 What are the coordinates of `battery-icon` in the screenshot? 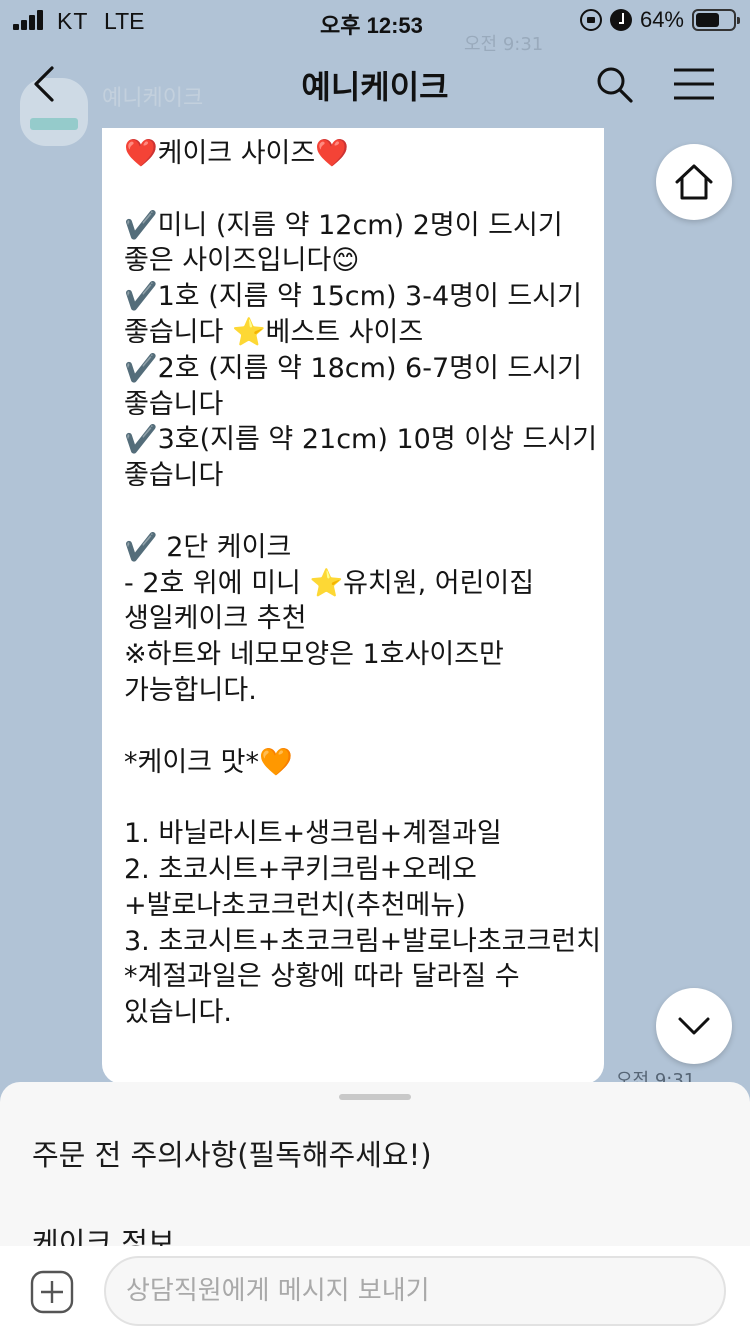 It's located at (716, 20).